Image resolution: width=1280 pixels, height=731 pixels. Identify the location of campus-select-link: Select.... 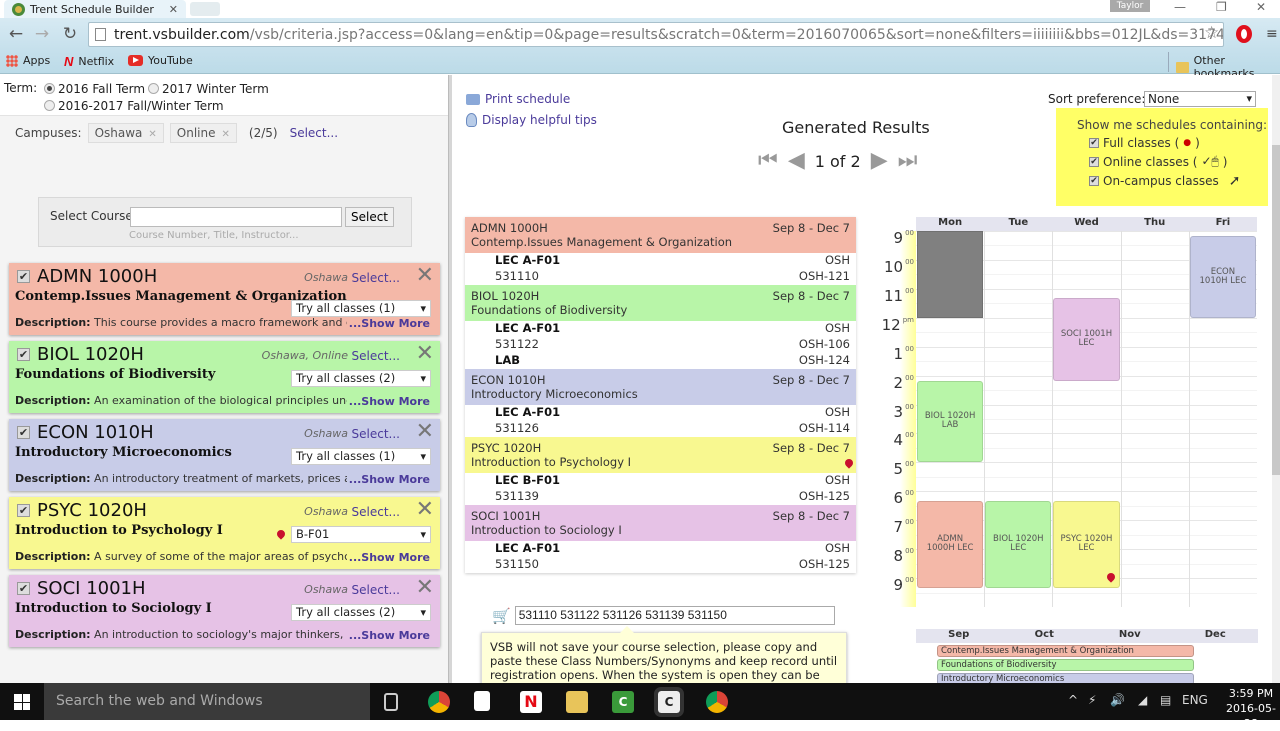
(314, 133).